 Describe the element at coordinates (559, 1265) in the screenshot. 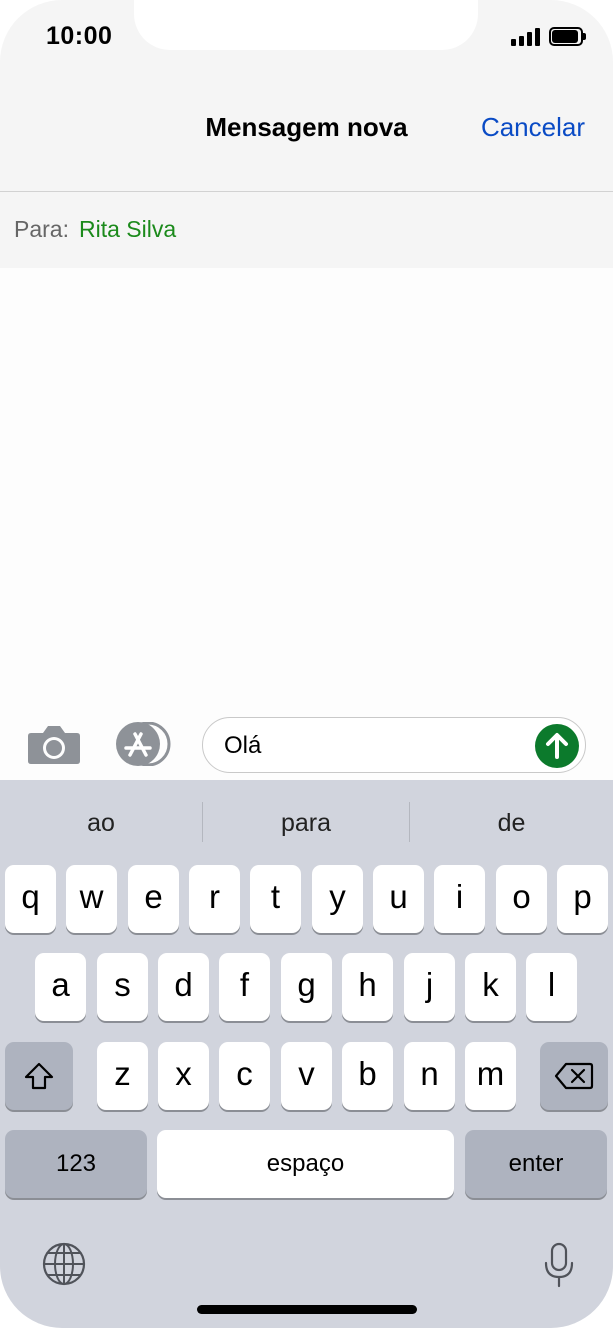

I see `microphone-icon` at that location.